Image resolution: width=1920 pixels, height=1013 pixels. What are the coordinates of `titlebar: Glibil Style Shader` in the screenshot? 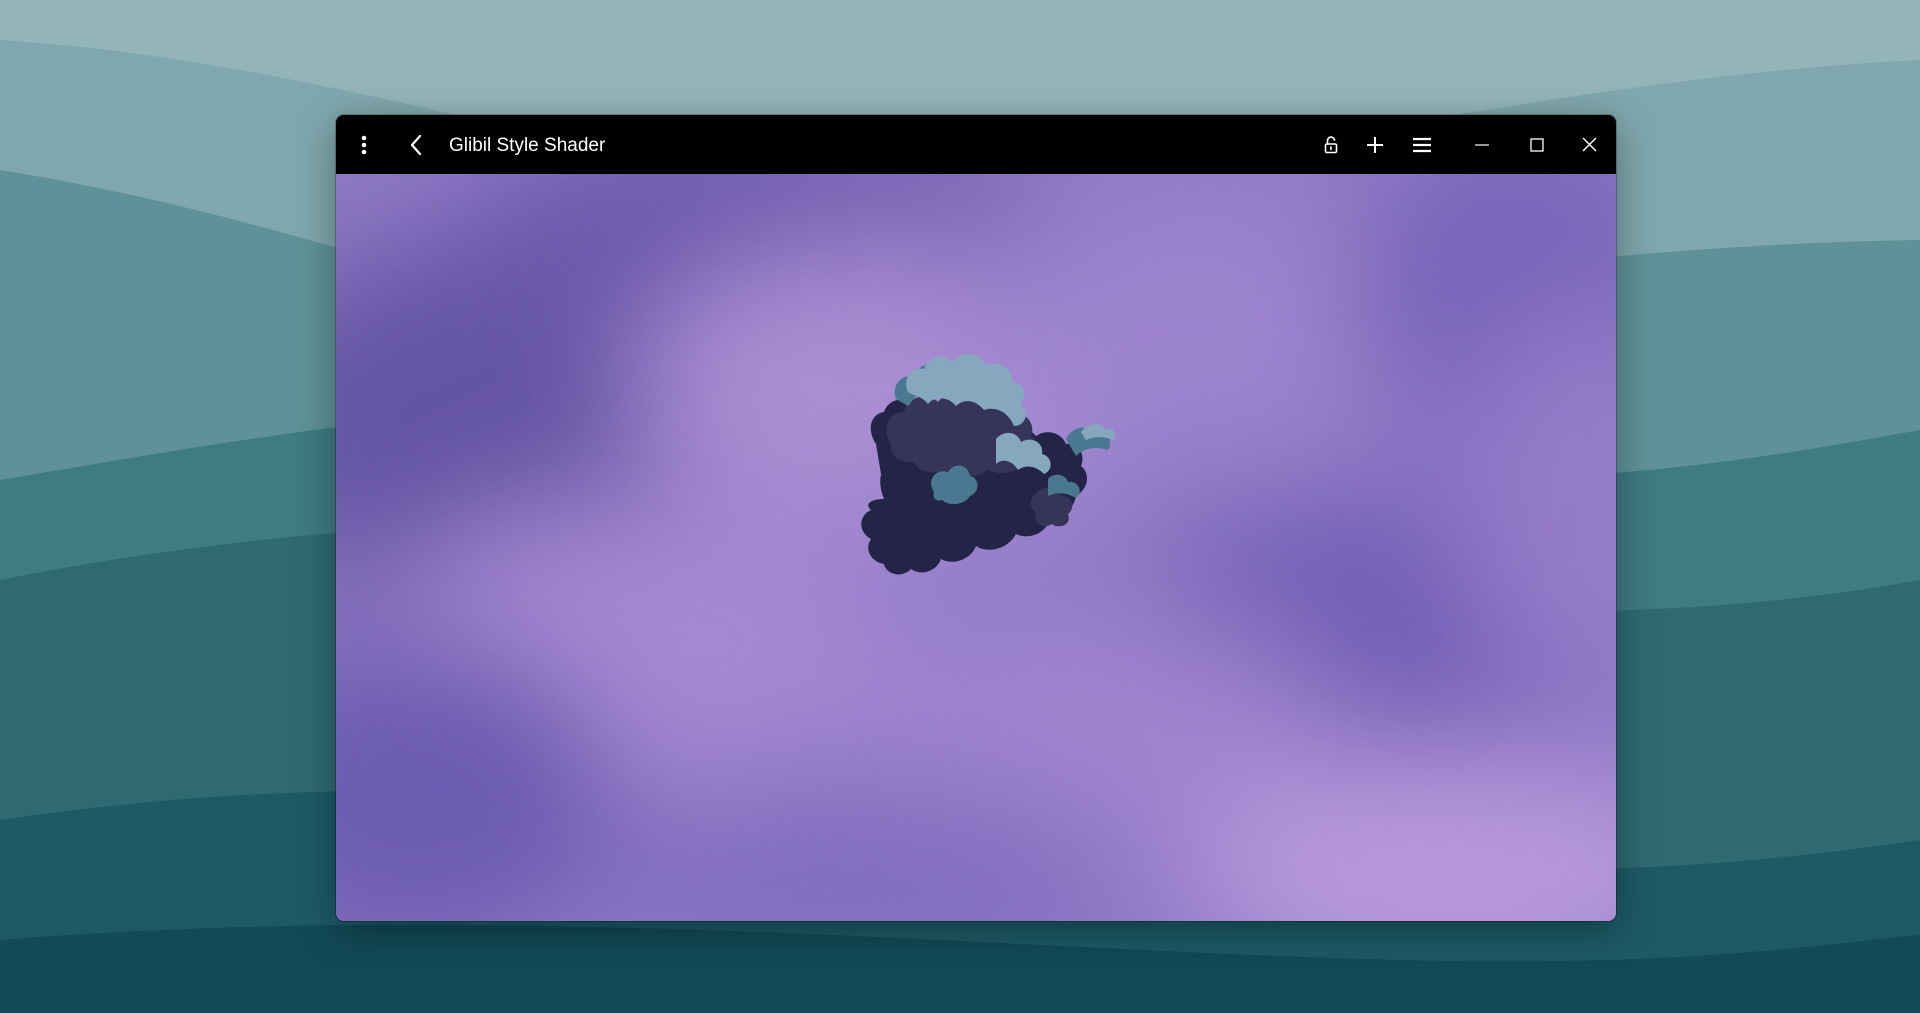 It's located at (976, 144).